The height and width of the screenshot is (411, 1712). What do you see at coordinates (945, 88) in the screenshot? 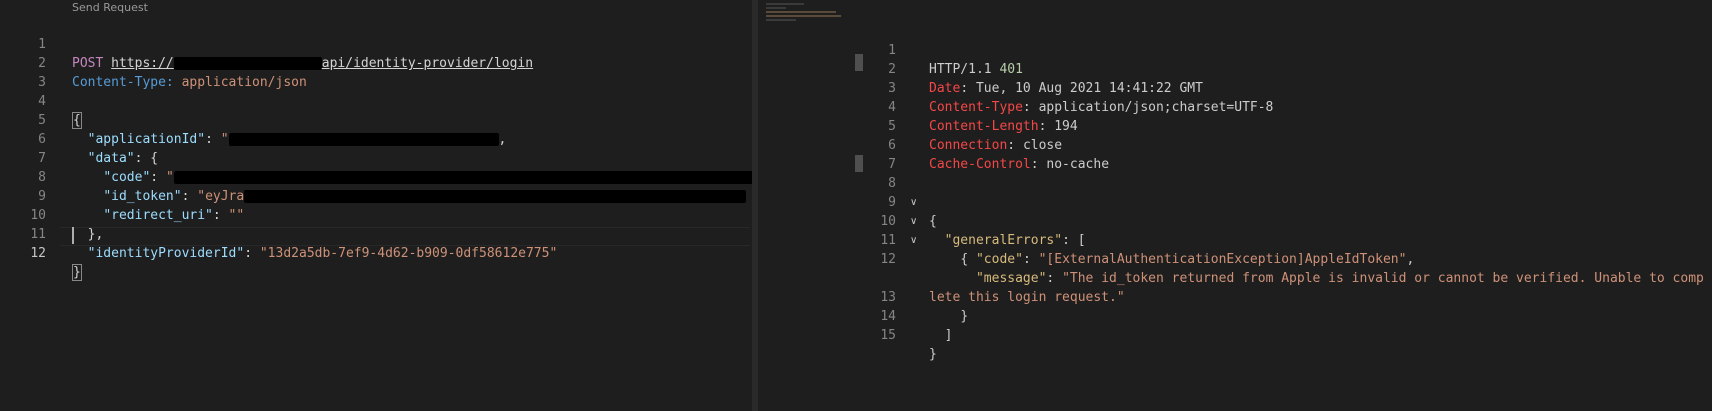
I see `response-header-name: Date` at bounding box center [945, 88].